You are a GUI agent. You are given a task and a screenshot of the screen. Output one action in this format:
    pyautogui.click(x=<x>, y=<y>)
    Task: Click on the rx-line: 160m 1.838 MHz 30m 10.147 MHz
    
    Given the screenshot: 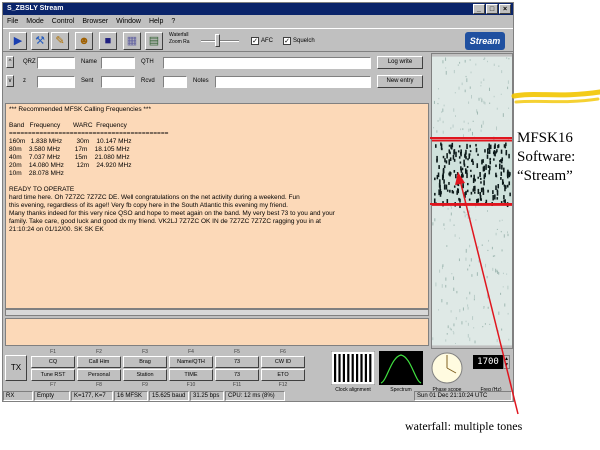 What is the action you would take?
    pyautogui.click(x=70, y=141)
    